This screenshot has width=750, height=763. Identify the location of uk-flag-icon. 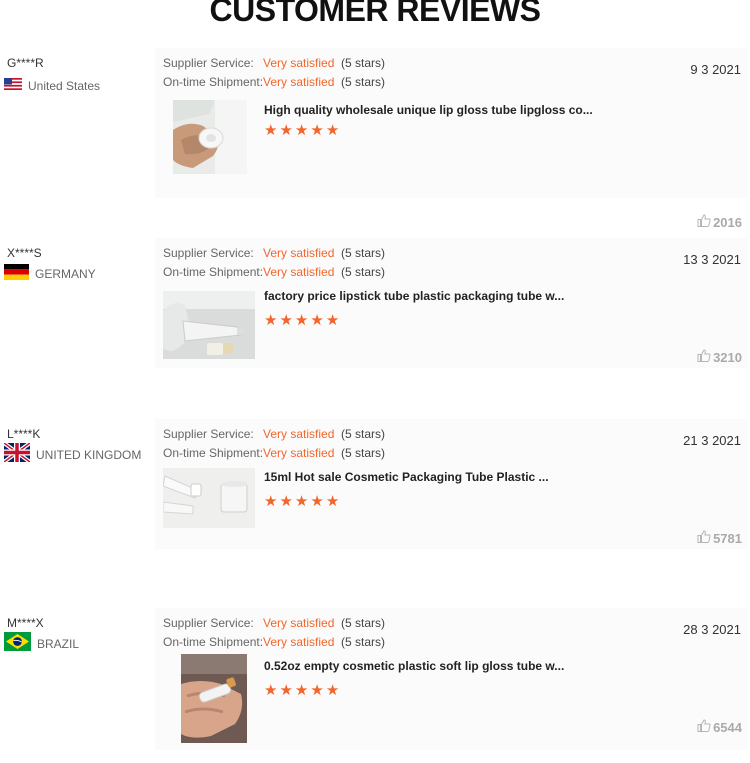
(17, 455).